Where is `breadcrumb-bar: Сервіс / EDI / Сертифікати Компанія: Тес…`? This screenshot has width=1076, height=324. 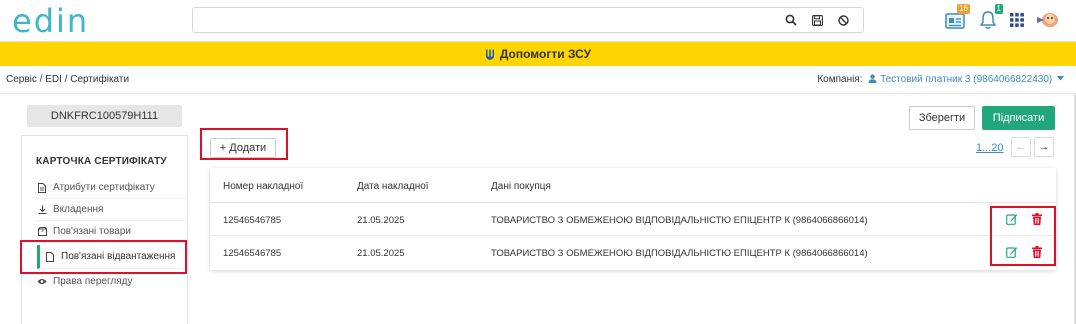 breadcrumb-bar: Сервіс / EDI / Сертифікати Компанія: Тес… is located at coordinates (538, 80).